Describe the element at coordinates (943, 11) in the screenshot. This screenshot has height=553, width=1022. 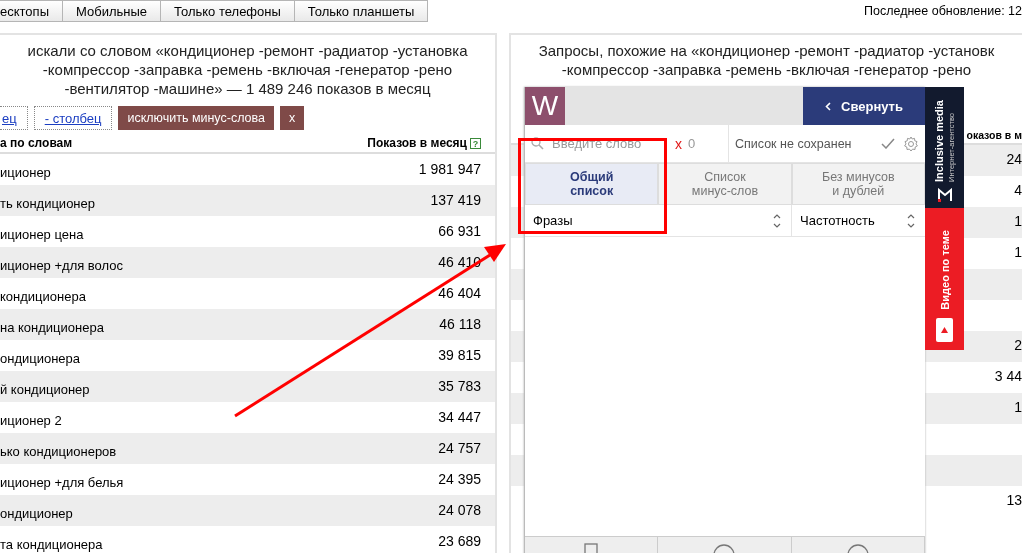
I see `last-update-text: Последнее обновление: 12` at that location.